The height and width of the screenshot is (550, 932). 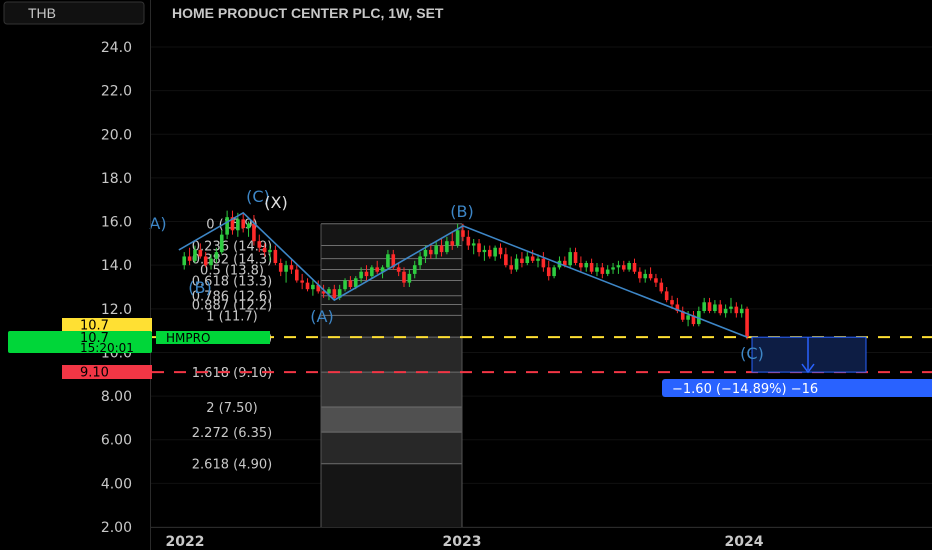 What do you see at coordinates (116, 310) in the screenshot?
I see `y-tick-label: 12.0` at bounding box center [116, 310].